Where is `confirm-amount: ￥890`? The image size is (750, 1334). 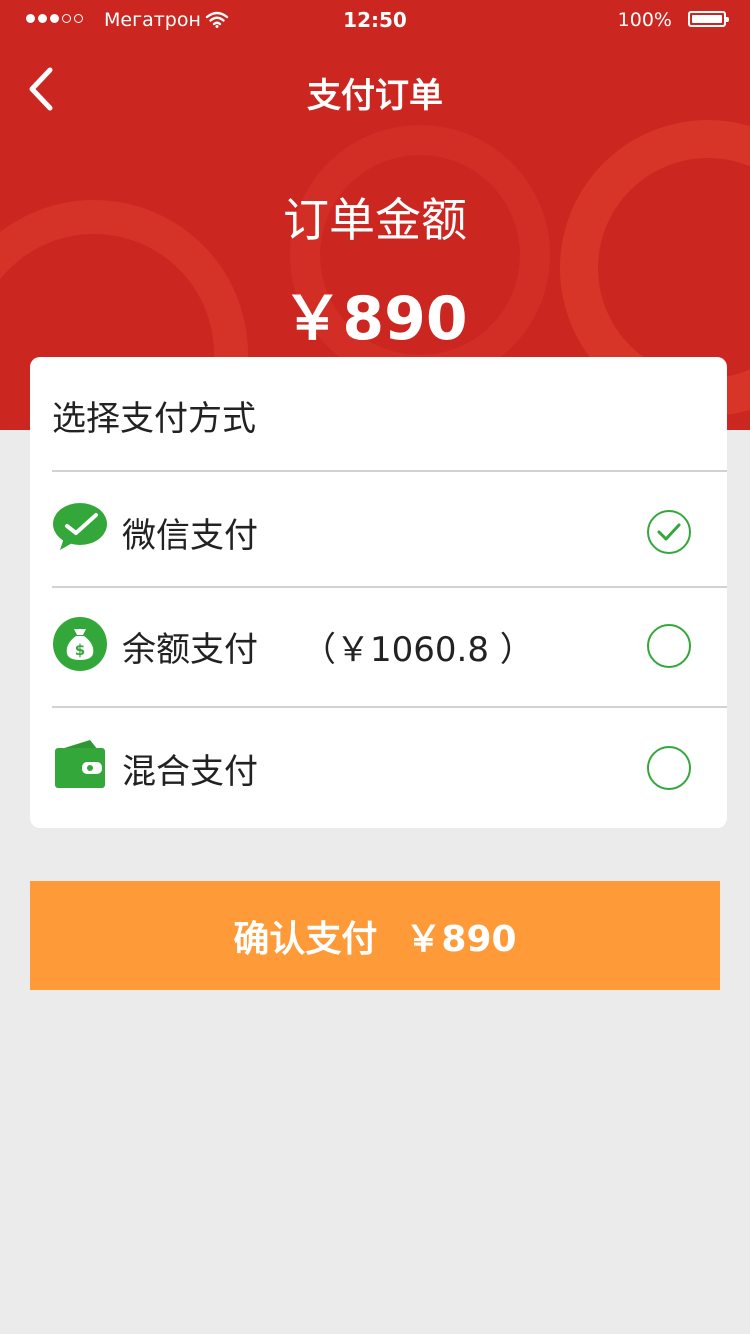 confirm-amount: ￥890 is located at coordinates (461, 939).